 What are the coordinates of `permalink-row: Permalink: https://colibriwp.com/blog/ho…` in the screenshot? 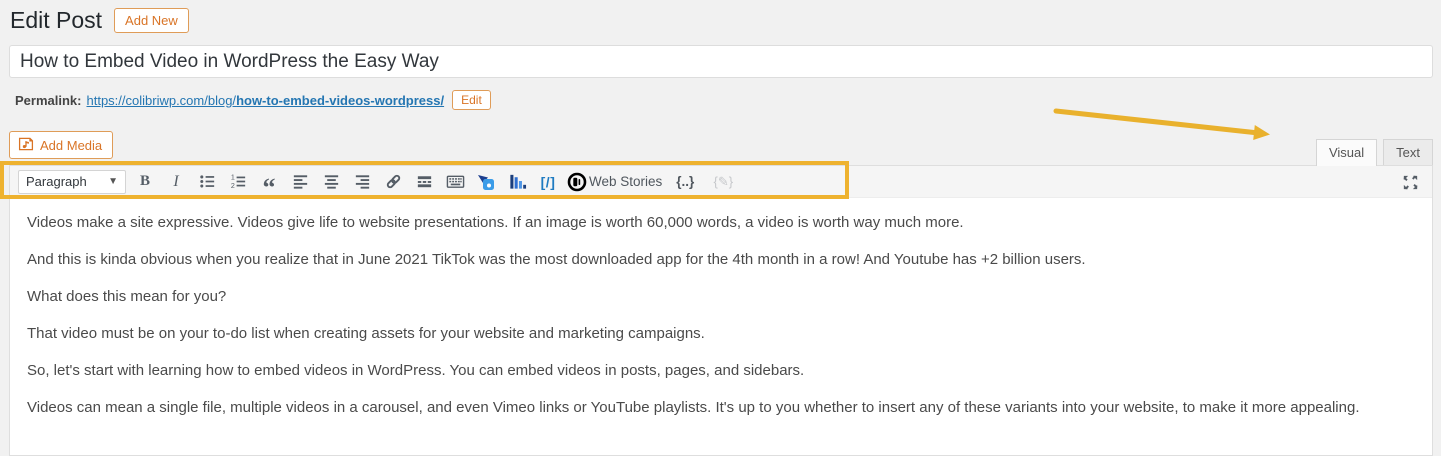 It's located at (253, 100).